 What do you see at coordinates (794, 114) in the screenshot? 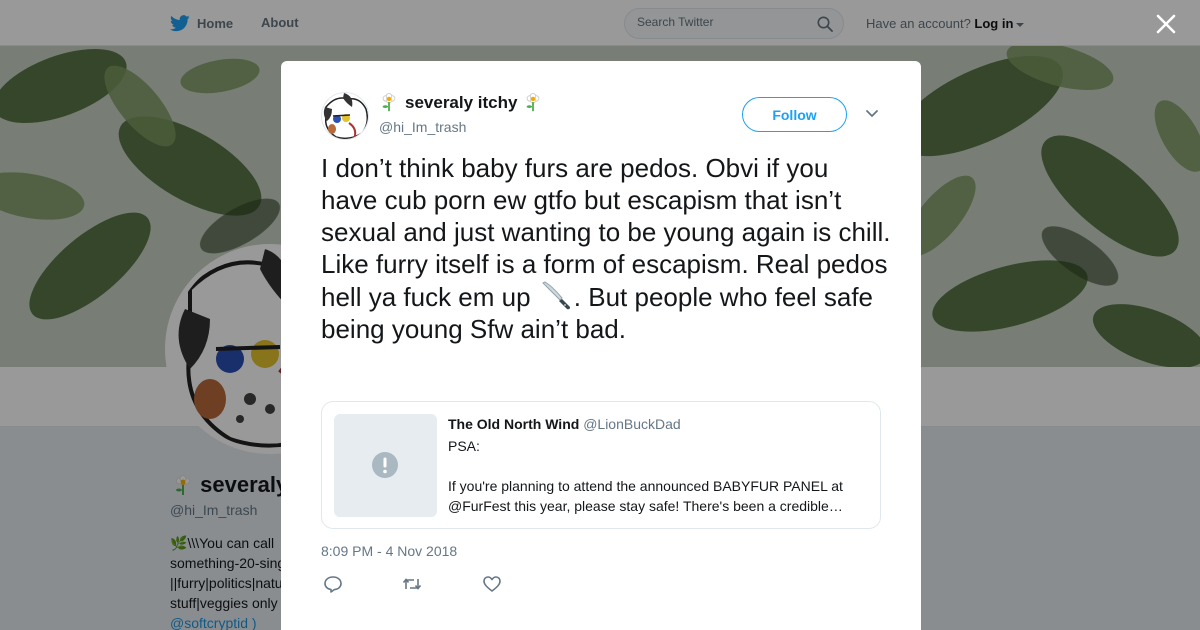
I see `follow-button: Follow` at bounding box center [794, 114].